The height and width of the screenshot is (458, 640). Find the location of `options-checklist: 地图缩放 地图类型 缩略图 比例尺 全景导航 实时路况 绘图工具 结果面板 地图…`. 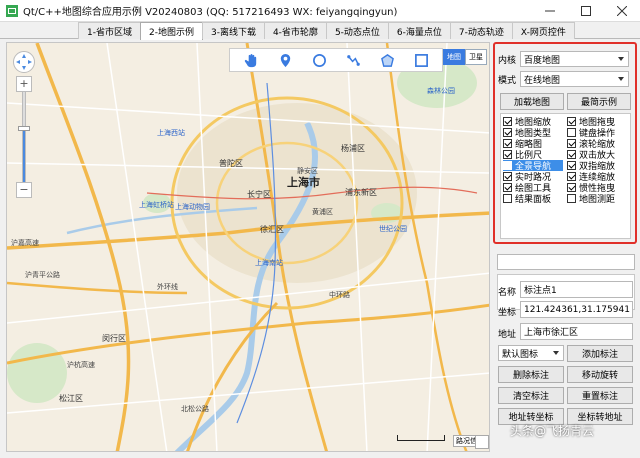

options-checklist: 地图缩放 地图类型 缩略图 比例尺 全景导航 实时路况 绘图工具 结果面板 地图… is located at coordinates (565, 176).